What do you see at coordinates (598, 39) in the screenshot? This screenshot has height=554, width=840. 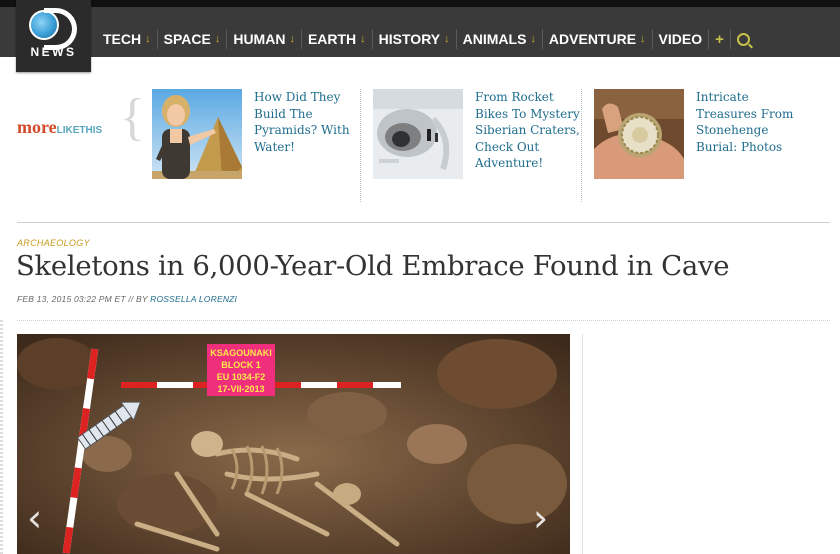 I see `nav-adventure: ADVENTURE ↓` at bounding box center [598, 39].